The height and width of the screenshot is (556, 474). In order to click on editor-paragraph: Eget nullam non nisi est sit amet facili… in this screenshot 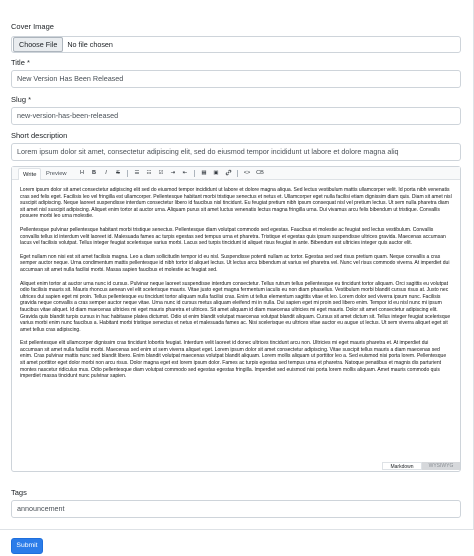, I will do `click(235, 263)`.